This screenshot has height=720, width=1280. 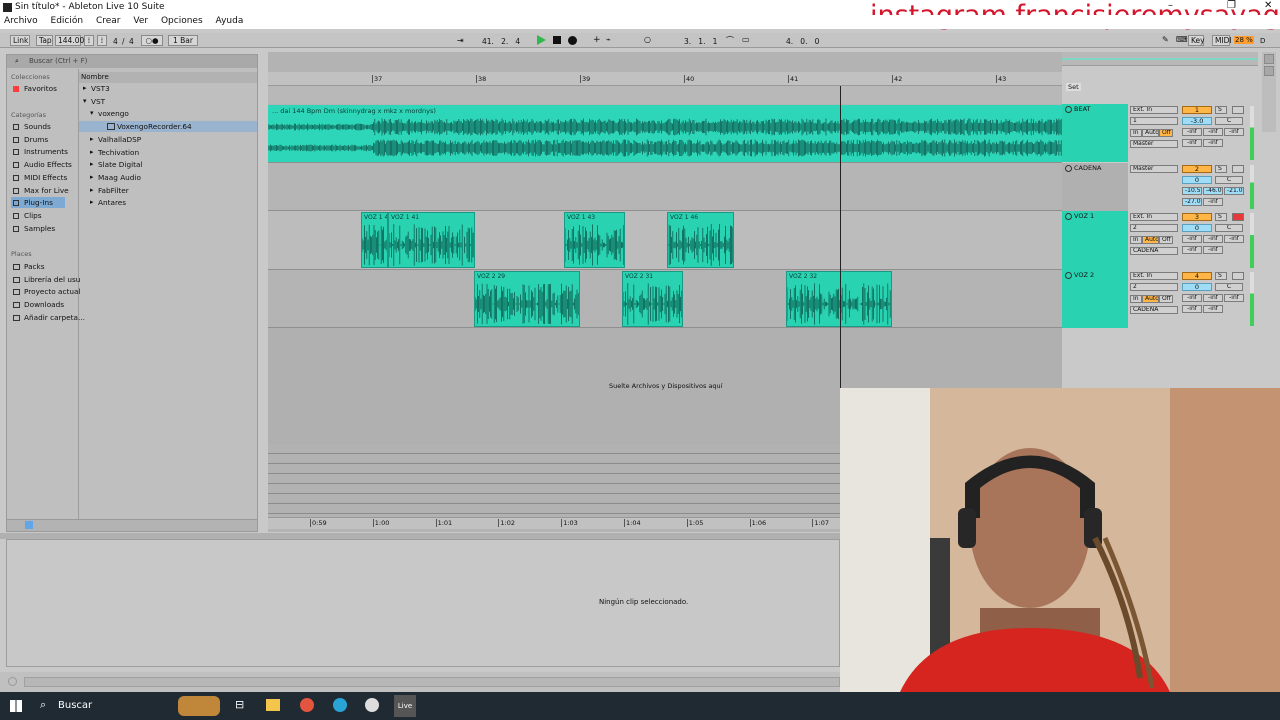 What do you see at coordinates (431, 240) in the screenshot?
I see `audio-clip: VOZ 1 41` at bounding box center [431, 240].